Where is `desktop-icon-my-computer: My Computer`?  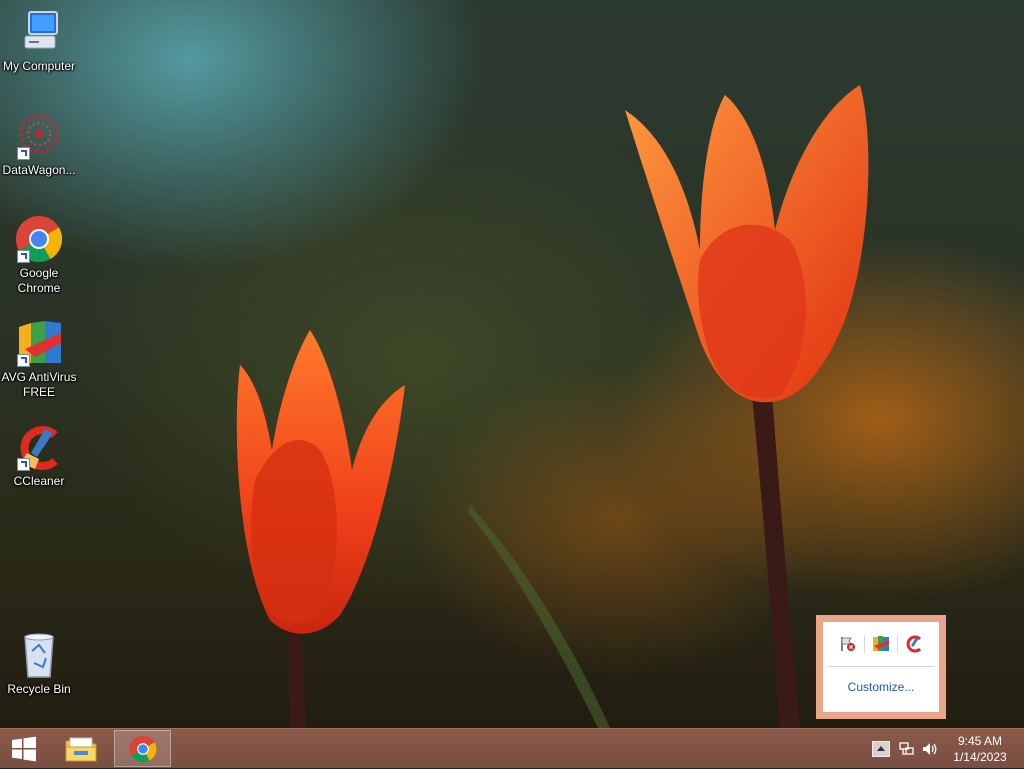
desktop-icon-my-computer: My Computer is located at coordinates (39, 41).